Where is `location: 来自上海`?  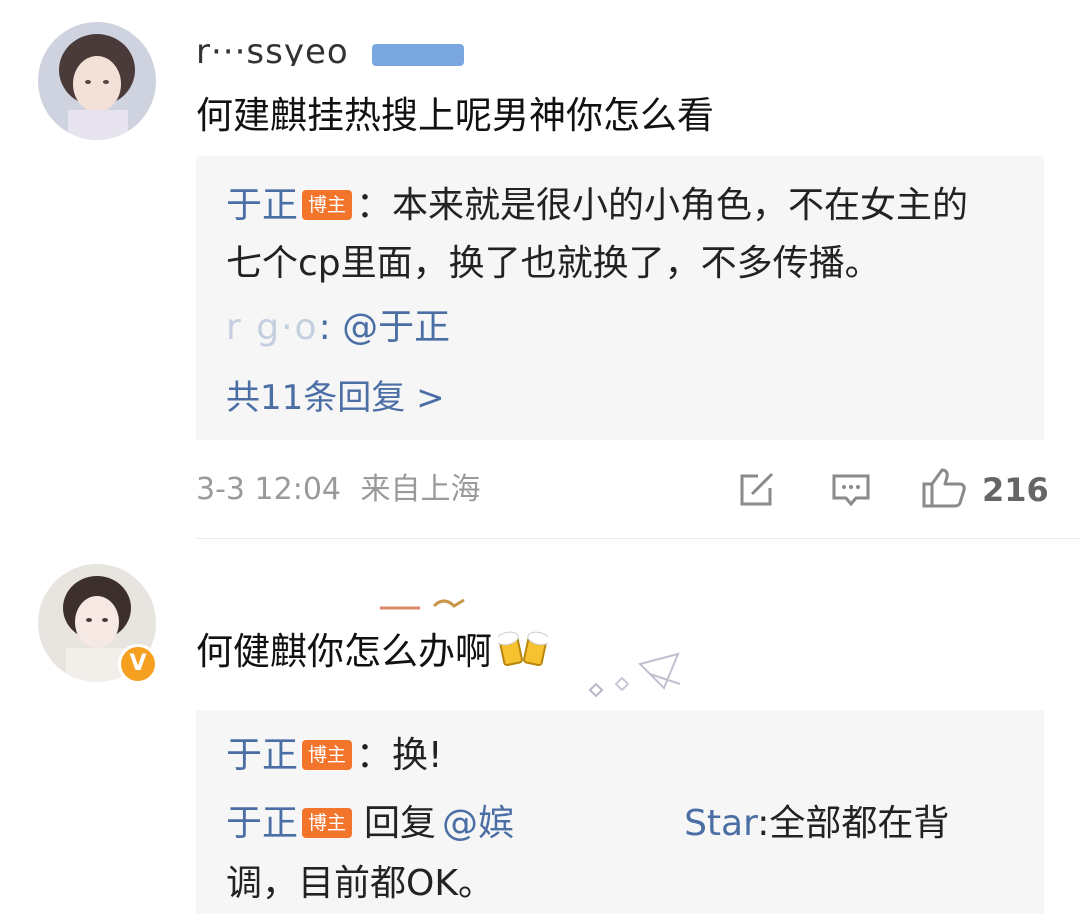
location: 来自上海 is located at coordinates (420, 489).